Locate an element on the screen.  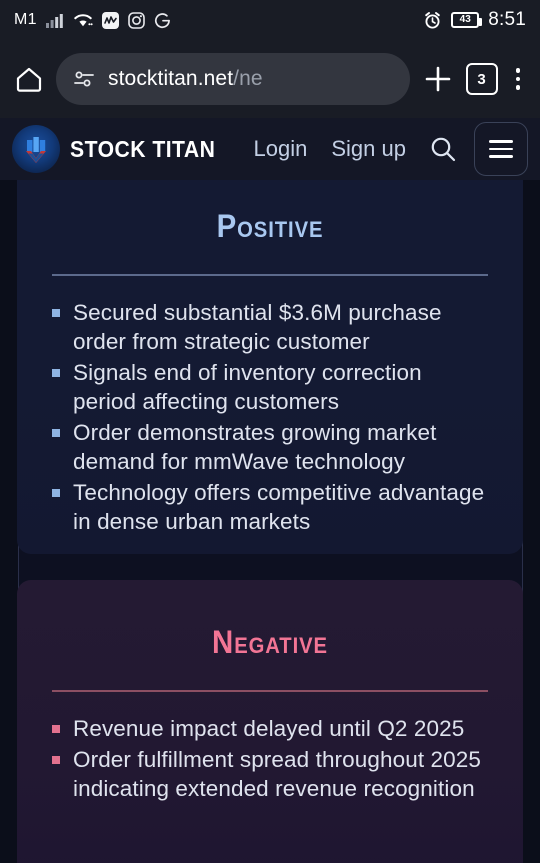
signup-link: Sign up is located at coordinates (368, 149).